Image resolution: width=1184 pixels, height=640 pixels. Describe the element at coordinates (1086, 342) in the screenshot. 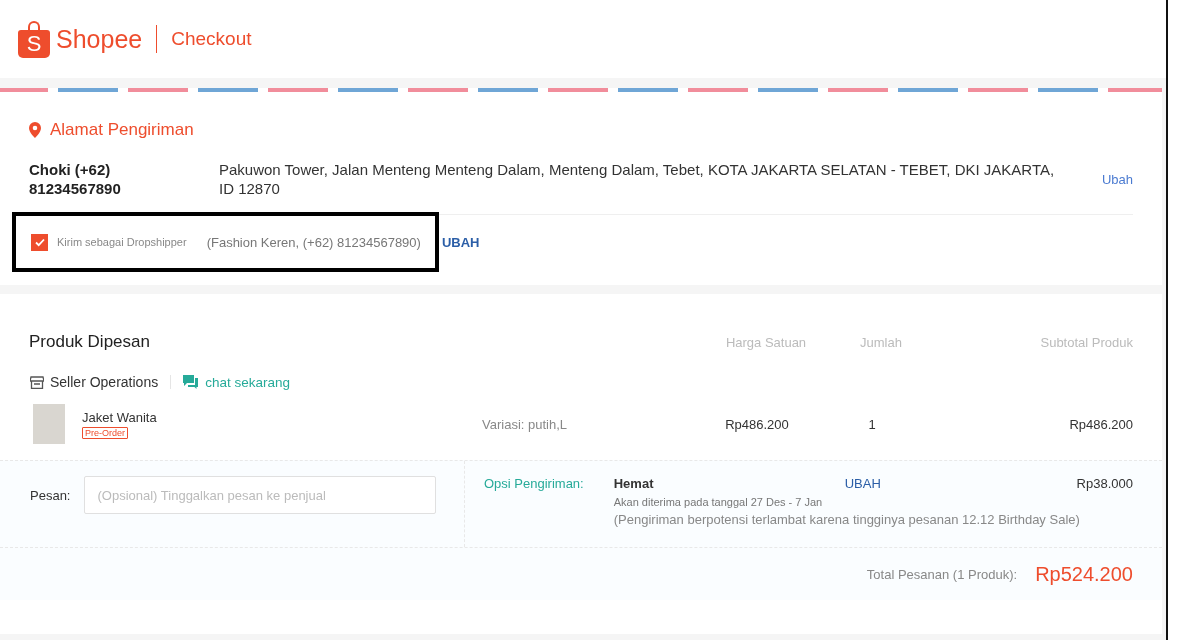

I see `column-header: Subtotal Produk` at that location.